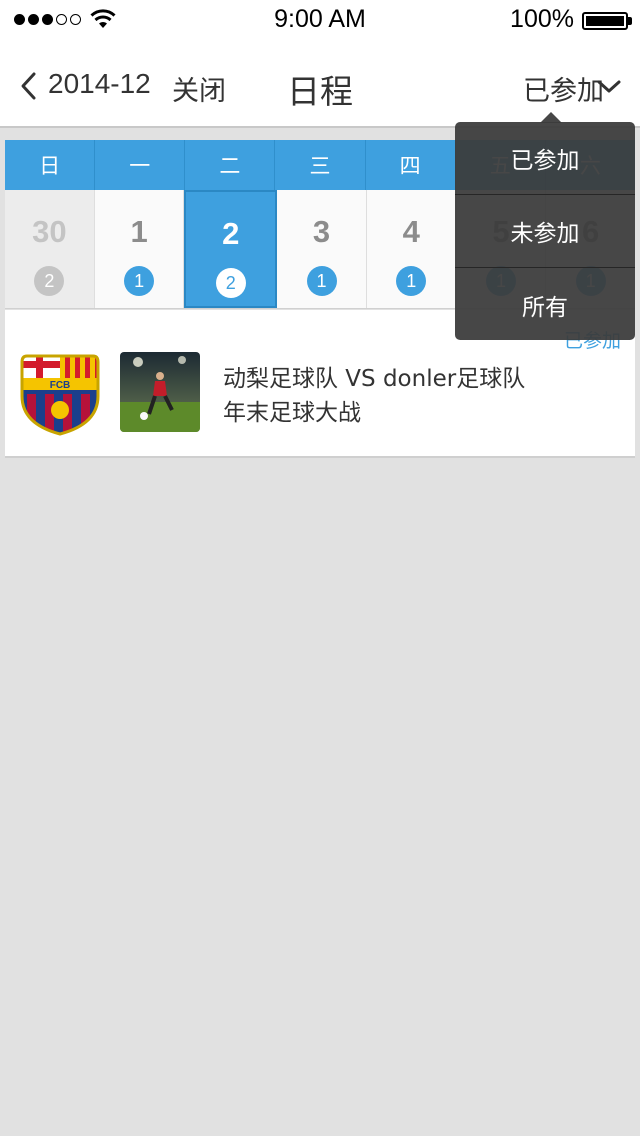  Describe the element at coordinates (563, 88) in the screenshot. I see `filter-button: 已参加` at that location.